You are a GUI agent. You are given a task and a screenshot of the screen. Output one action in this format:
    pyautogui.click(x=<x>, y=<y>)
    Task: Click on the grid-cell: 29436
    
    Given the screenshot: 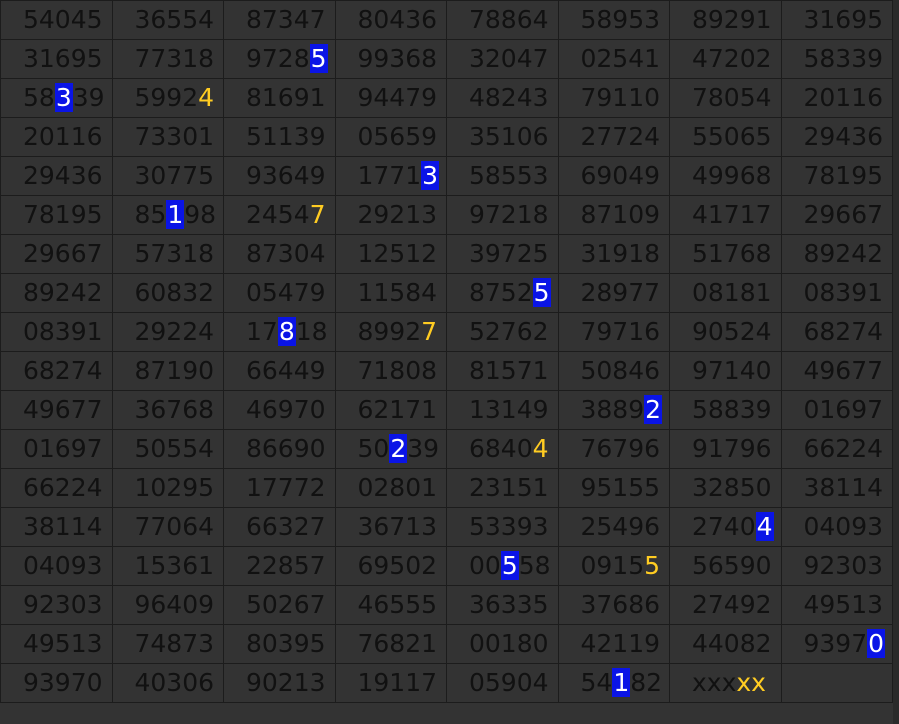 What is the action you would take?
    pyautogui.click(x=836, y=137)
    